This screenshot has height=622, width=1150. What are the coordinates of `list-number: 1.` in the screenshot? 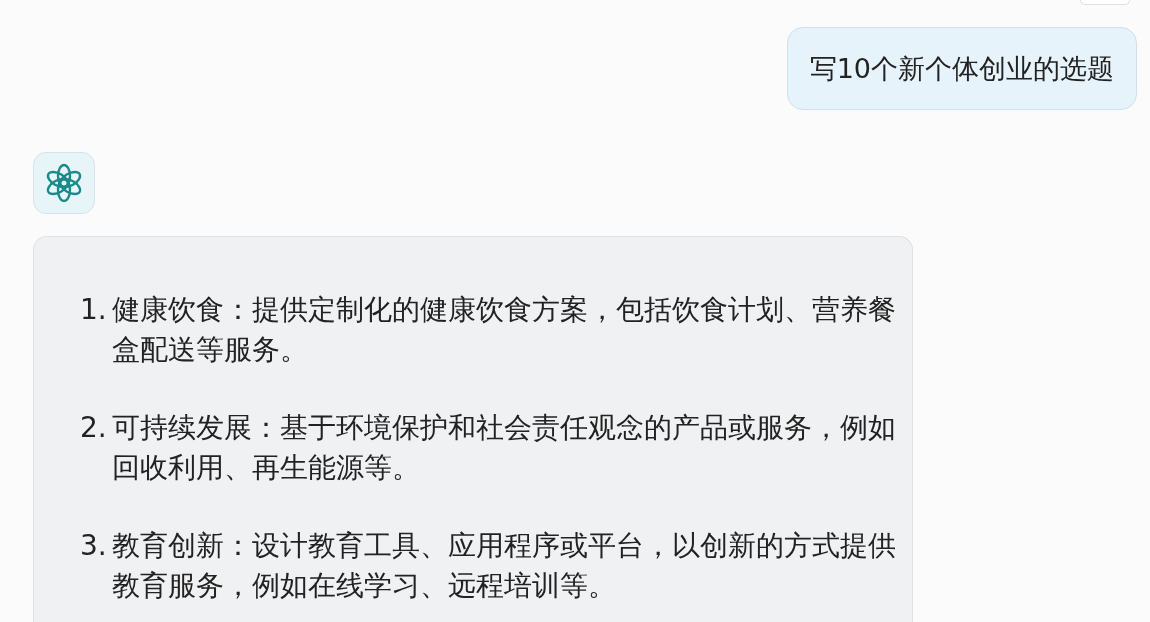 It's located at (94, 310).